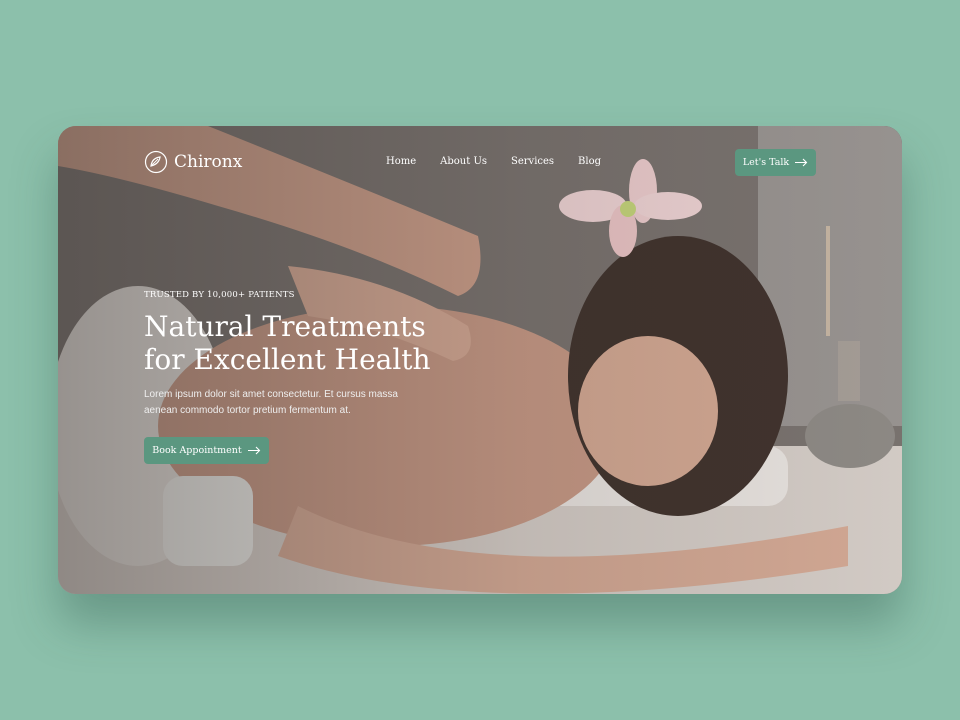  I want to click on leaf-circle-icon, so click(156, 162).